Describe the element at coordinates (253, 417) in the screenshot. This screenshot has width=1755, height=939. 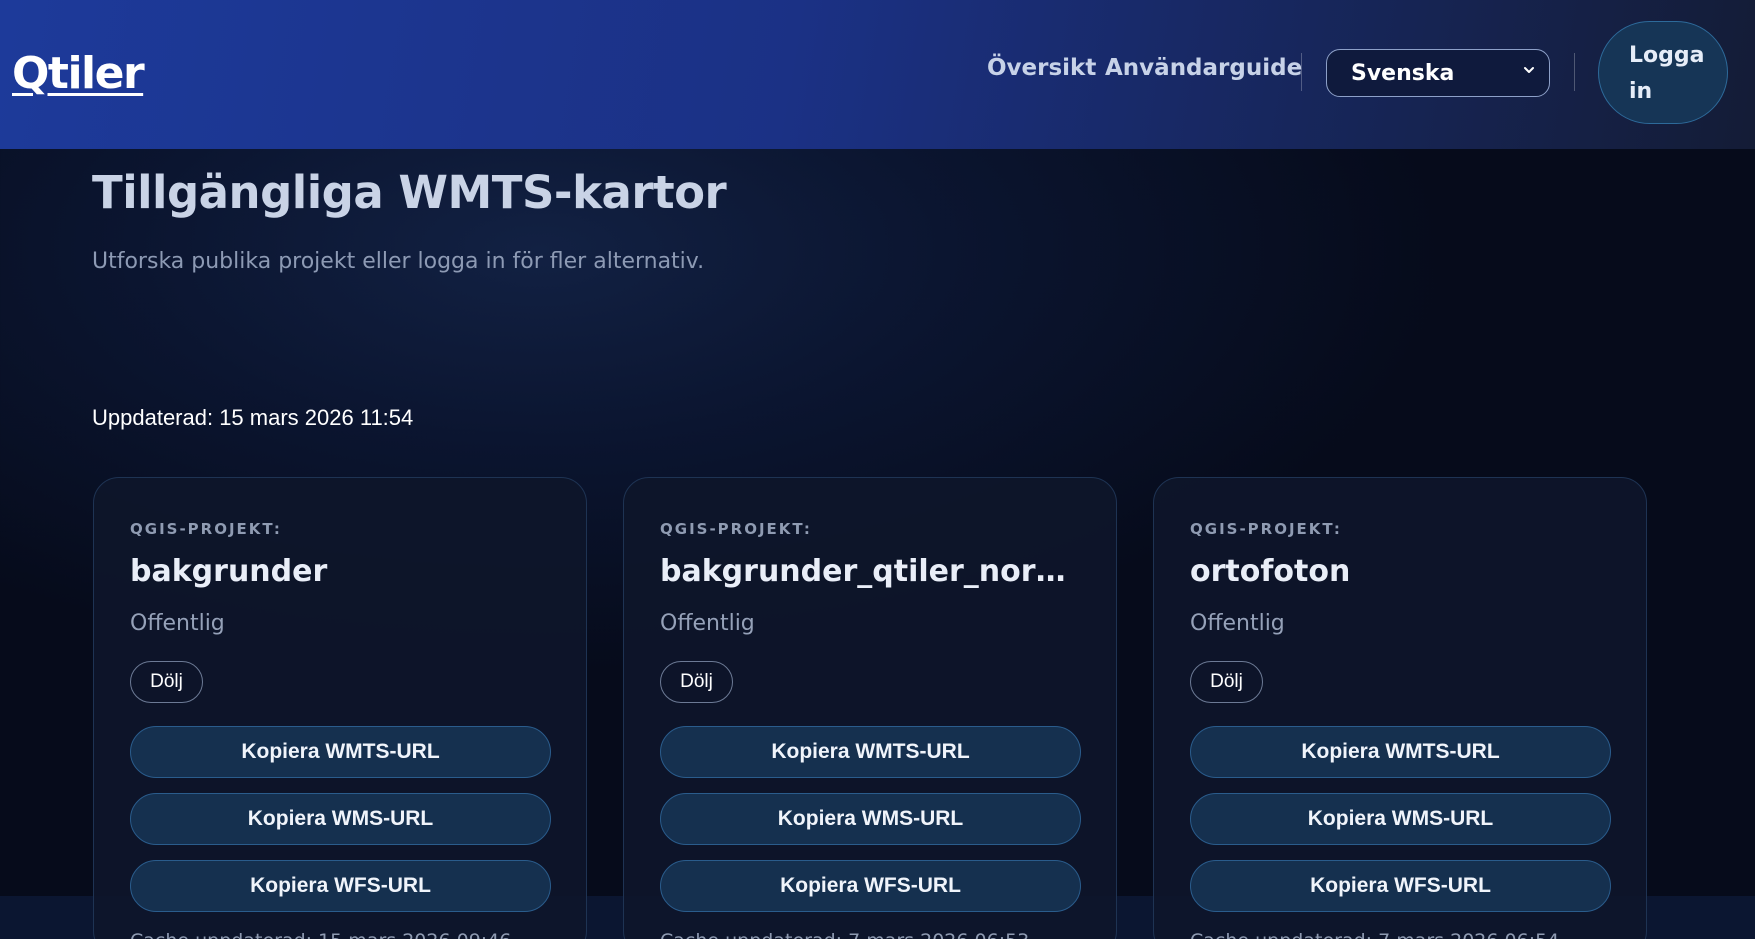
I see `updated-timestamp: Uppdaterad: 15 mars 2026 11:54` at that location.